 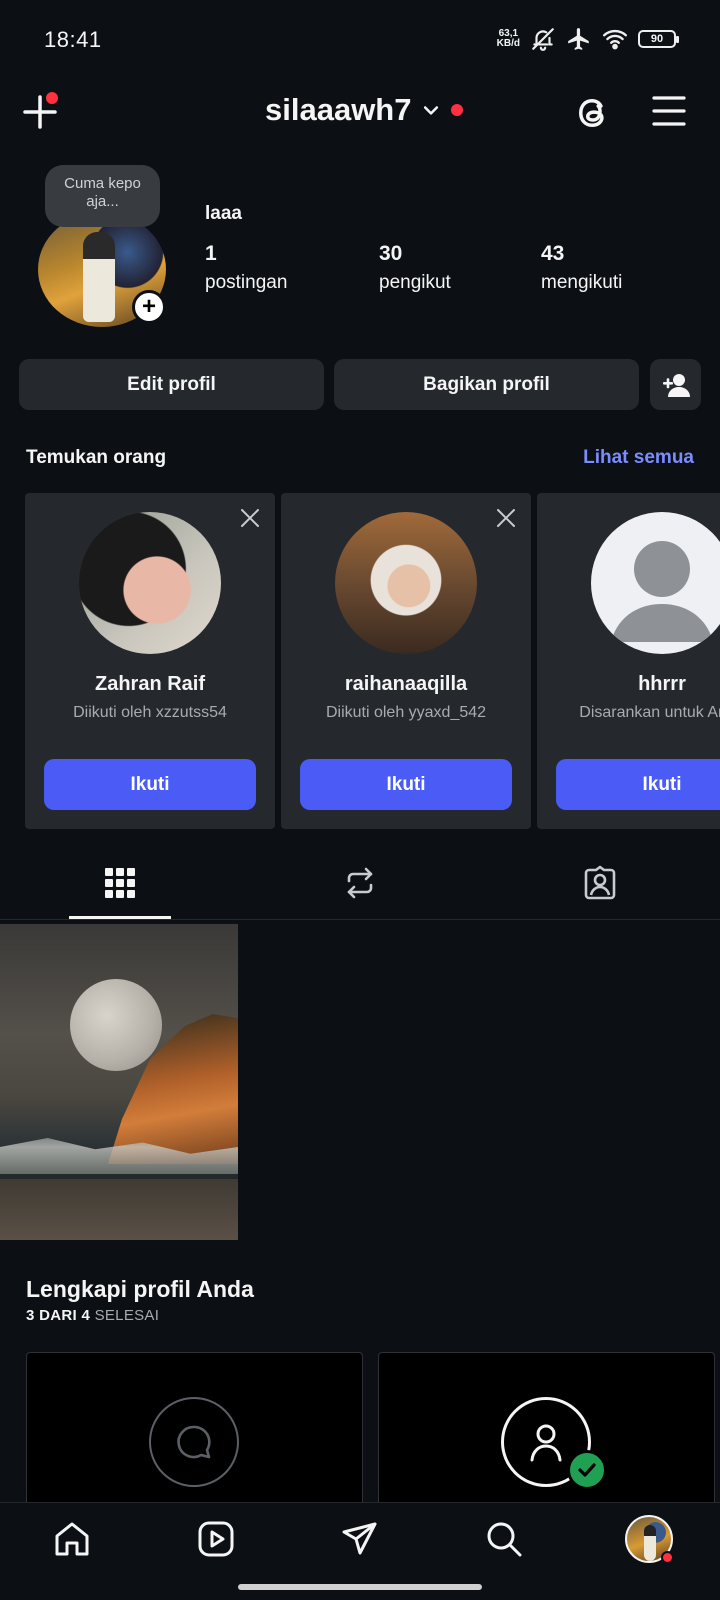 I want to click on nav-direct, so click(x=360, y=1539).